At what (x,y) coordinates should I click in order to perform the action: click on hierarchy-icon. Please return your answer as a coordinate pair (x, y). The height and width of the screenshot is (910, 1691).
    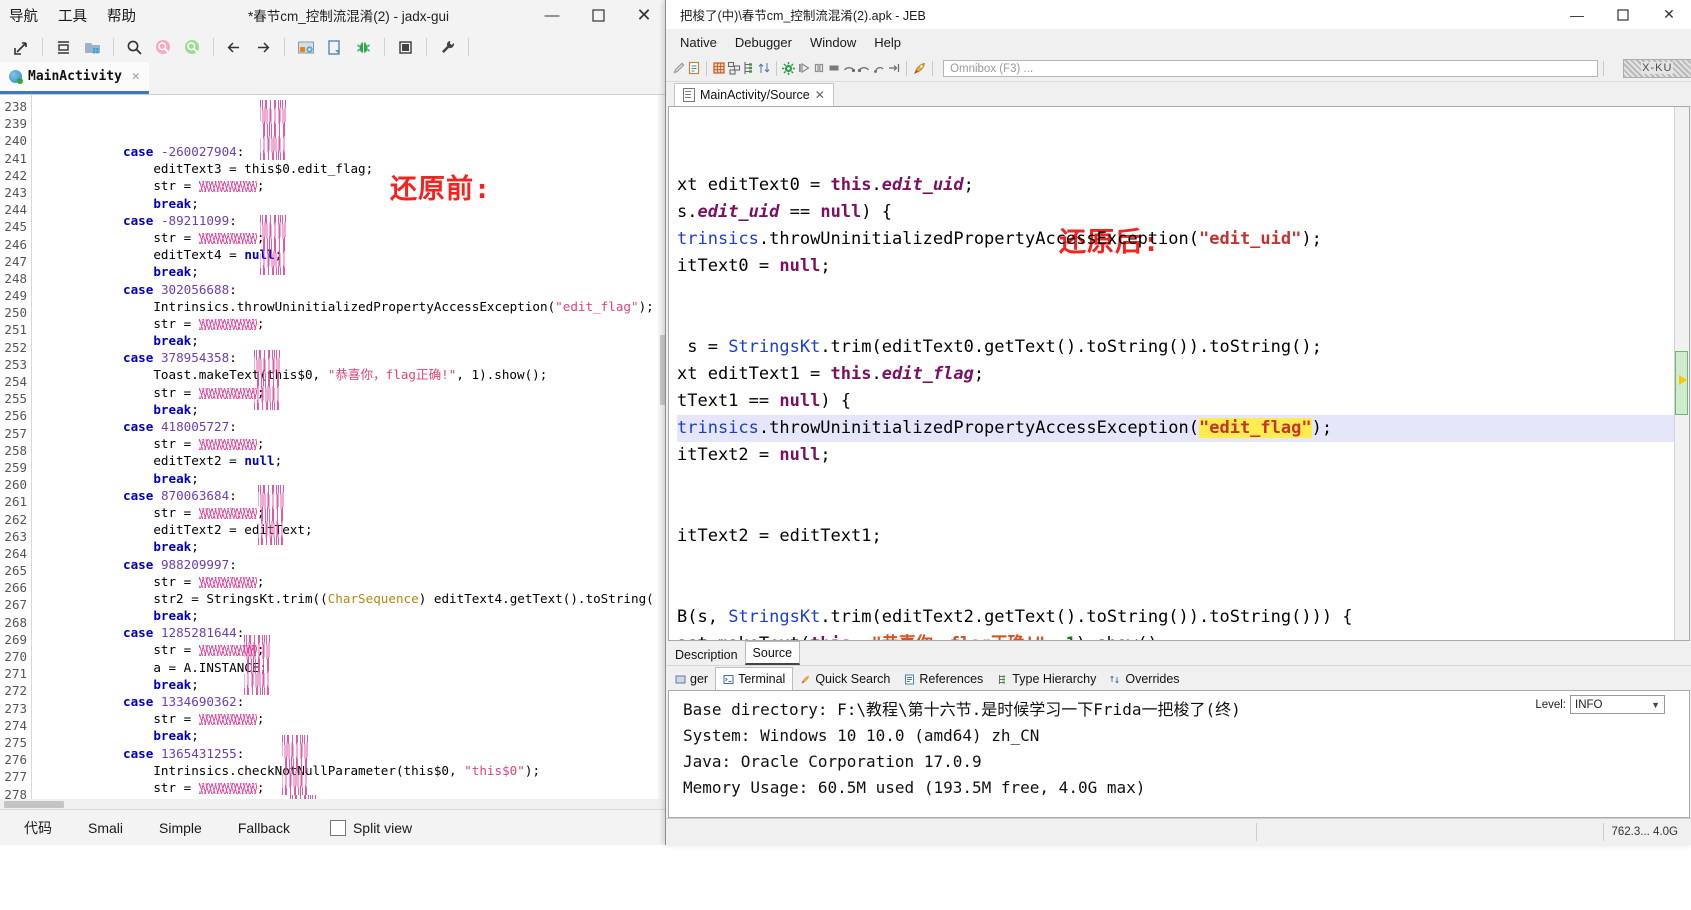
    Looking at the image, I should click on (749, 68).